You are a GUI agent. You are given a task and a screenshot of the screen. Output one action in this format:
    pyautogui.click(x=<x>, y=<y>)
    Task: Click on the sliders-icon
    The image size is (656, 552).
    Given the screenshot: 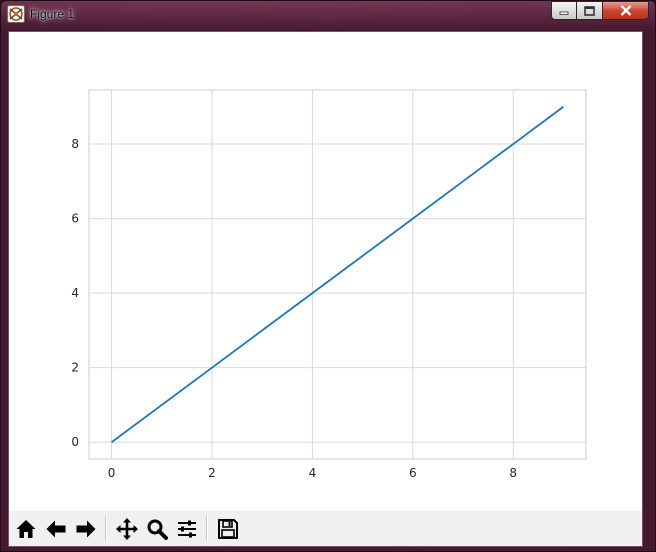 What is the action you would take?
    pyautogui.click(x=187, y=528)
    